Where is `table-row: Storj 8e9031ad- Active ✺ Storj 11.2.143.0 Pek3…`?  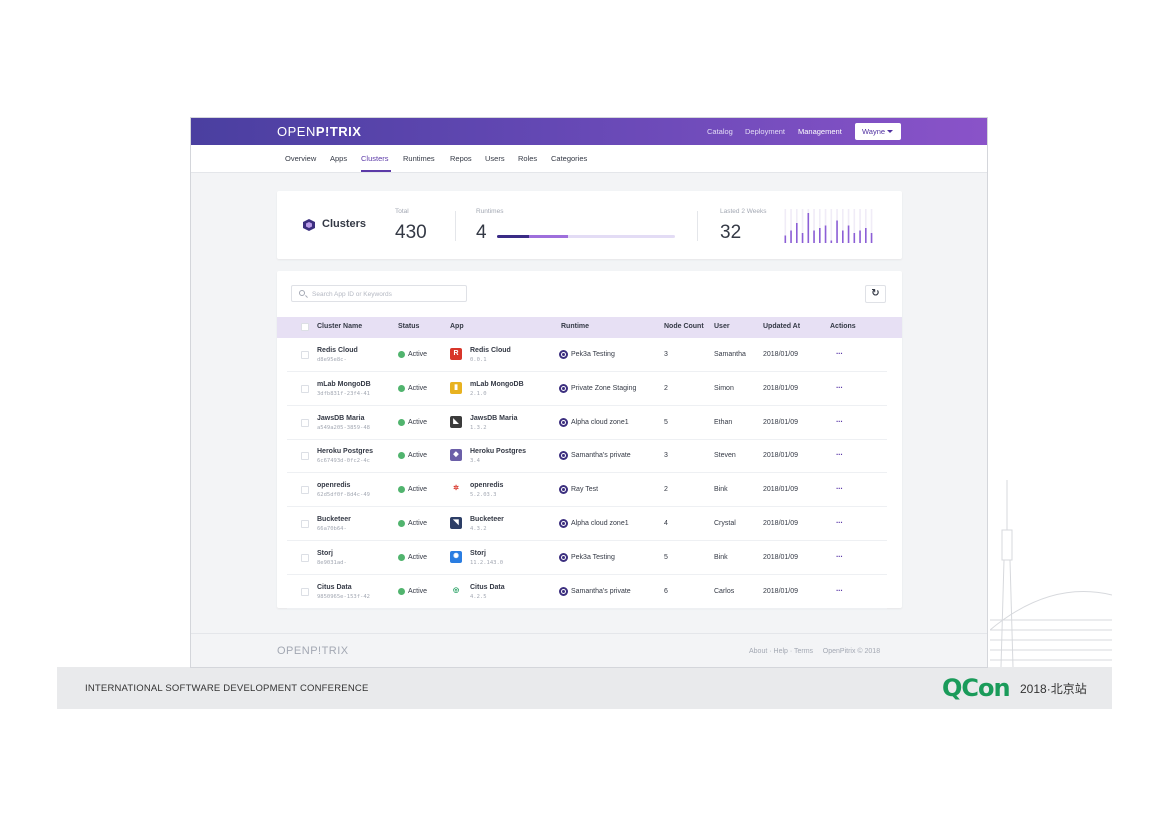
table-row: Storj 8e9031ad- Active ✺ Storj 11.2.143.0 Pek3… is located at coordinates (589, 558).